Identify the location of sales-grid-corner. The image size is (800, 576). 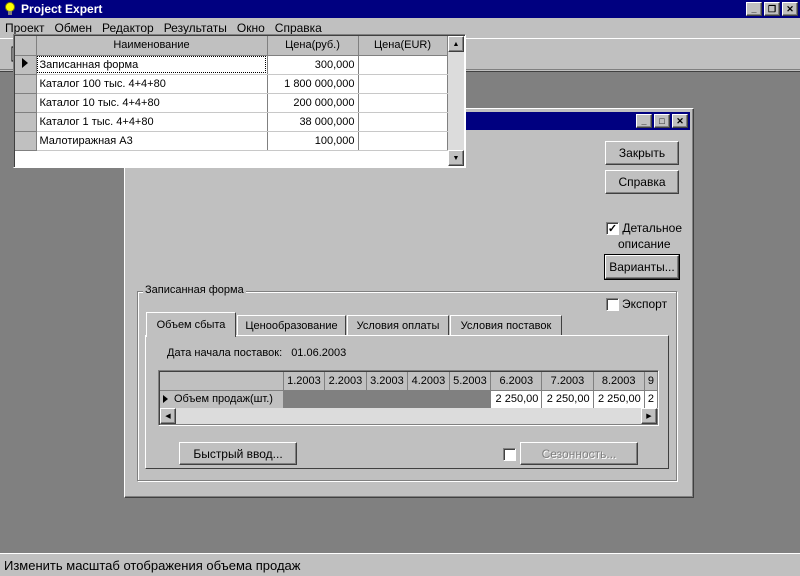
(222, 381).